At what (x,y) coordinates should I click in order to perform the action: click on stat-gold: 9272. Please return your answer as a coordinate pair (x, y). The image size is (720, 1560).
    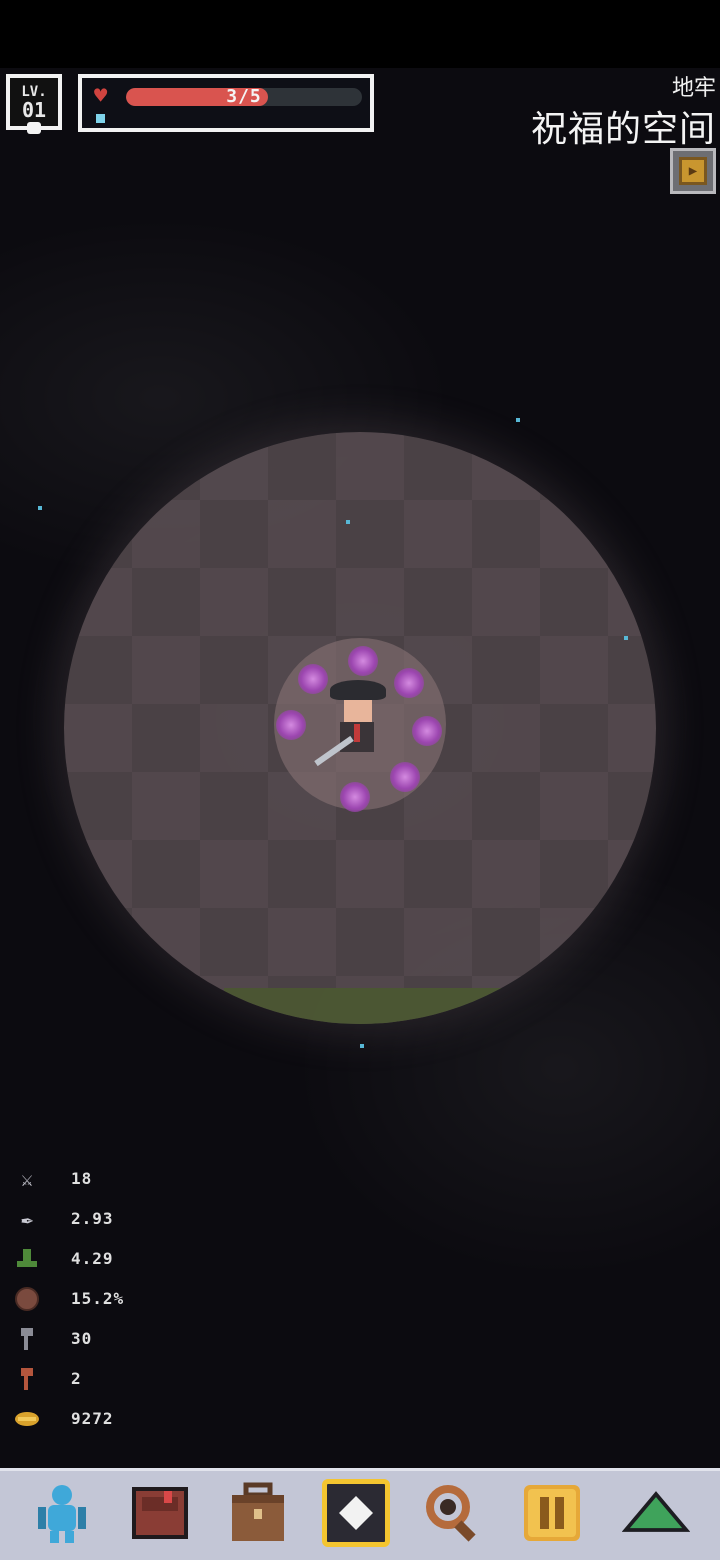
    Looking at the image, I should click on (84, 1422).